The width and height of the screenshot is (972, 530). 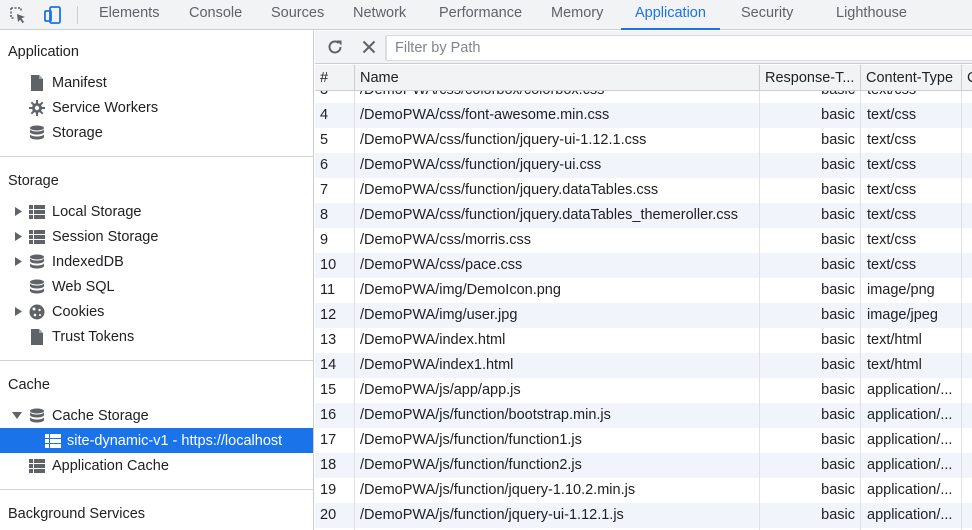 What do you see at coordinates (175, 440) in the screenshot?
I see `sidebar-item-label: site-dynamic-v1 - https://localhost` at bounding box center [175, 440].